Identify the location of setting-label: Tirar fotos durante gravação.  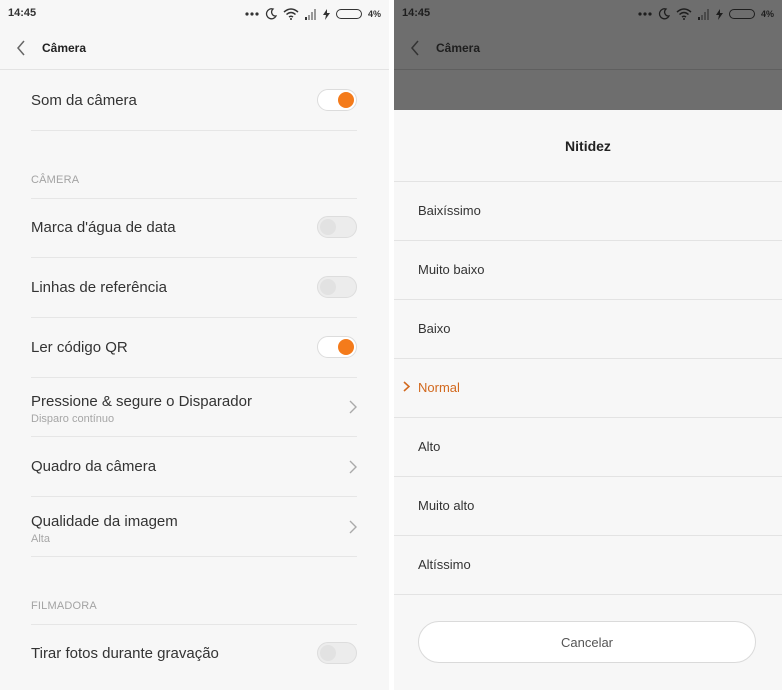
(125, 653).